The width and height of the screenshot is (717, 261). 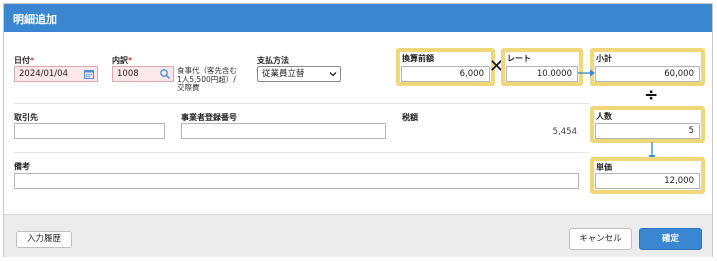 I want to click on payment-method-value: 従業員立替, so click(x=283, y=74).